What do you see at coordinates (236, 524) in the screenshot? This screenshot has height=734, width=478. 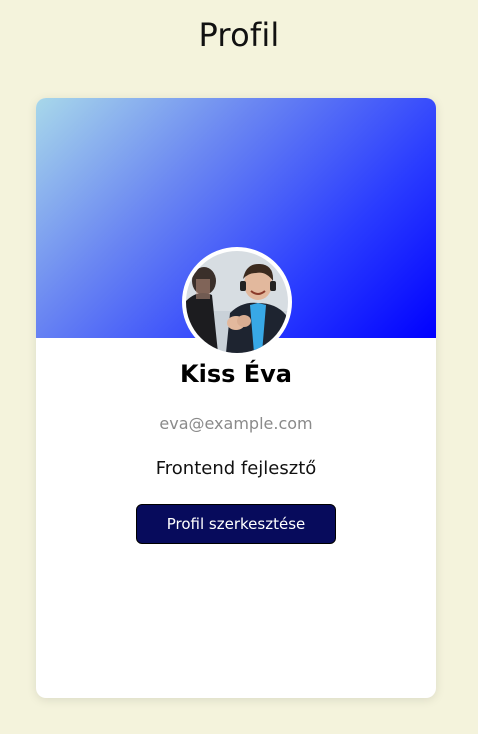 I see `edit-profile-button: Profil szerkesztése` at bounding box center [236, 524].